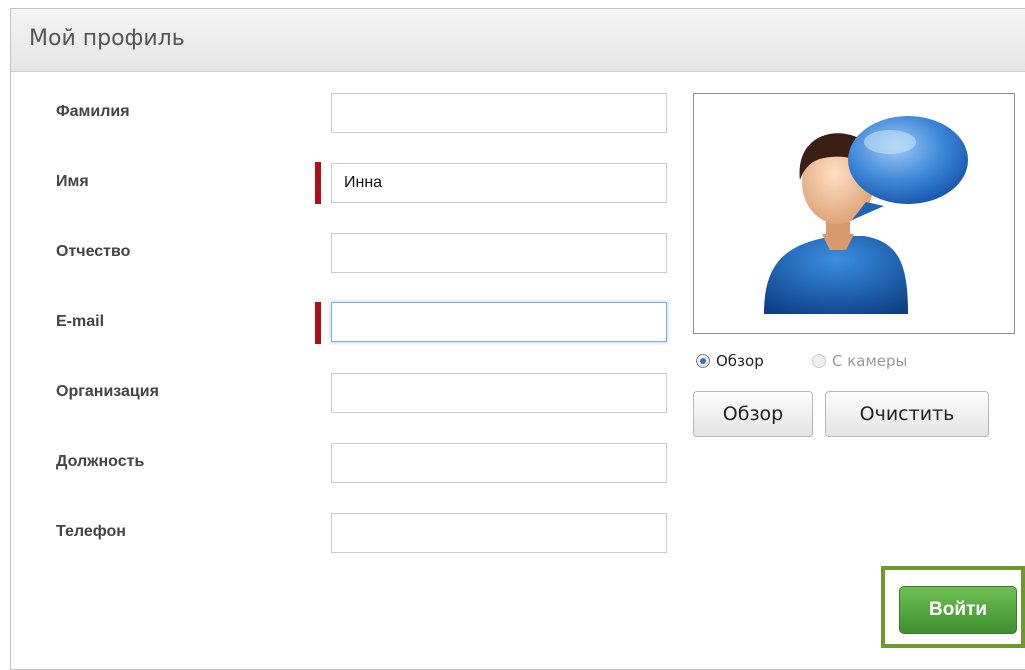 The image size is (1025, 670). I want to click on panel-title: Мой профиль, so click(107, 38).